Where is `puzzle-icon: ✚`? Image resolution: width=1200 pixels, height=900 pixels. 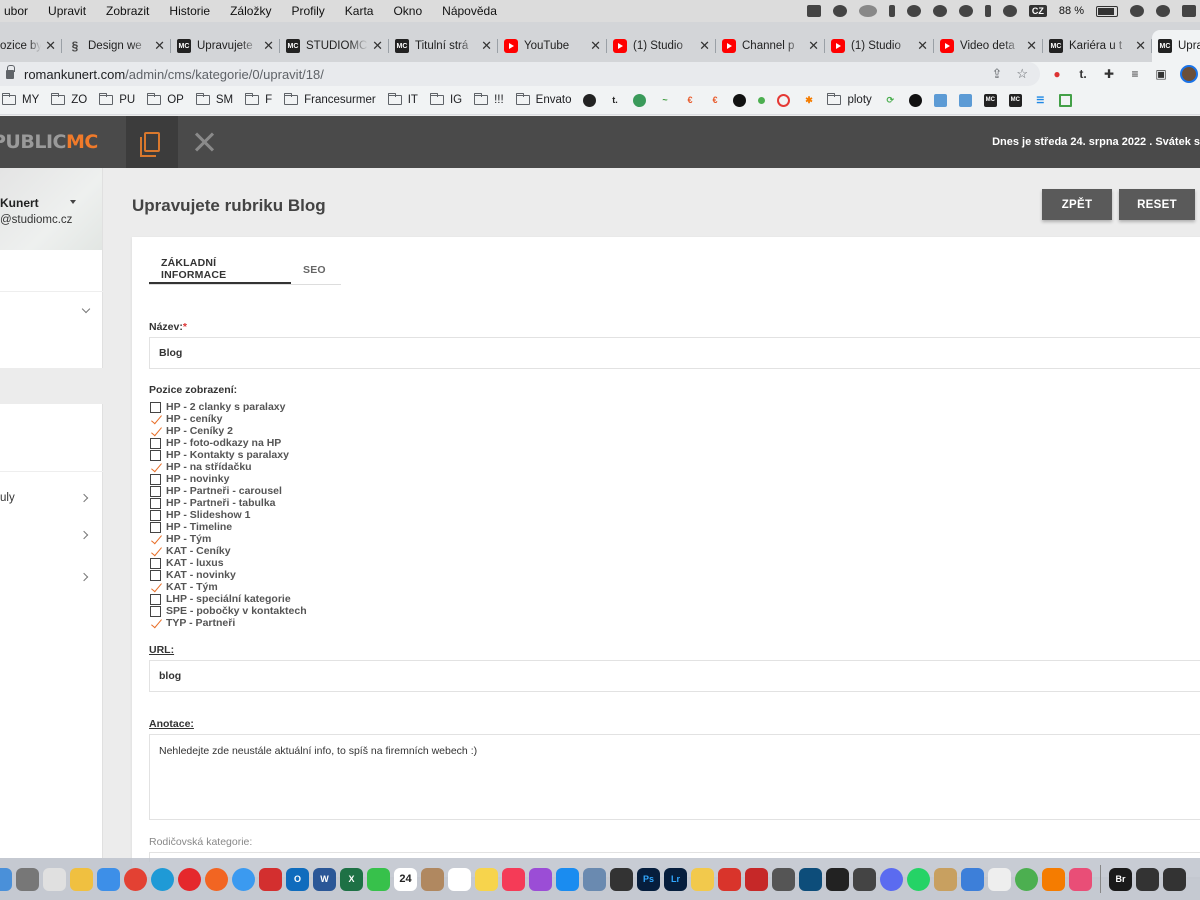
puzzle-icon: ✚ is located at coordinates (1109, 74).